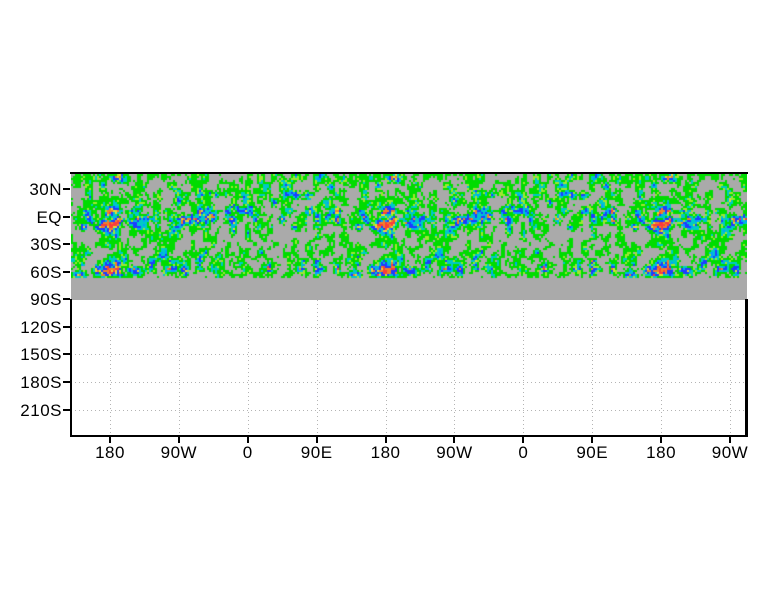 The image size is (784, 612). I want to click on y-tick-label: 30S, so click(46, 245).